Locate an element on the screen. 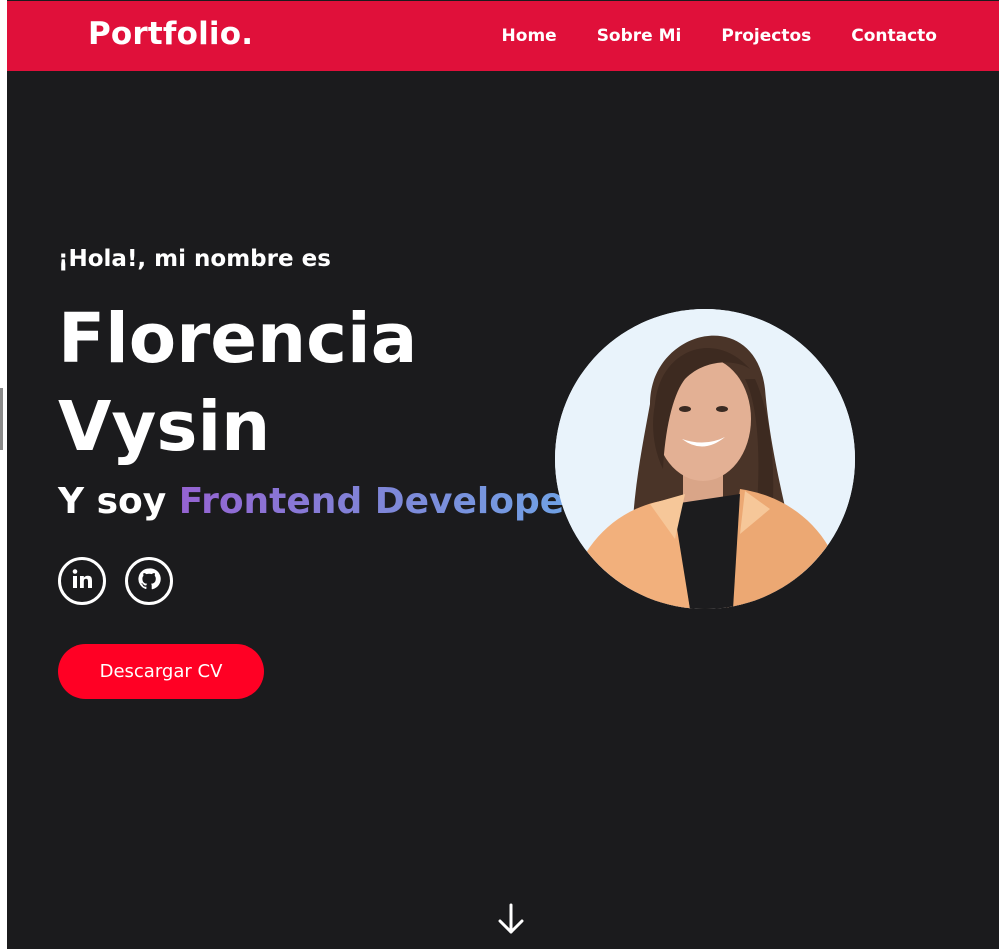 The image size is (999, 949). github-button is located at coordinates (149, 581).